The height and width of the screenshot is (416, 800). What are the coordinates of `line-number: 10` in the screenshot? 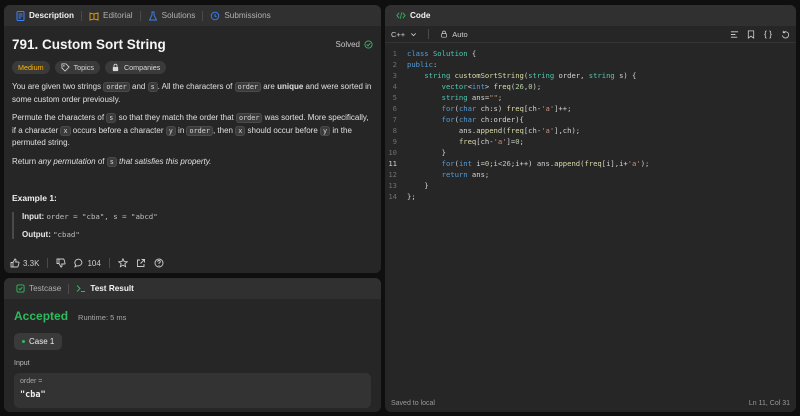 It's located at (392, 152).